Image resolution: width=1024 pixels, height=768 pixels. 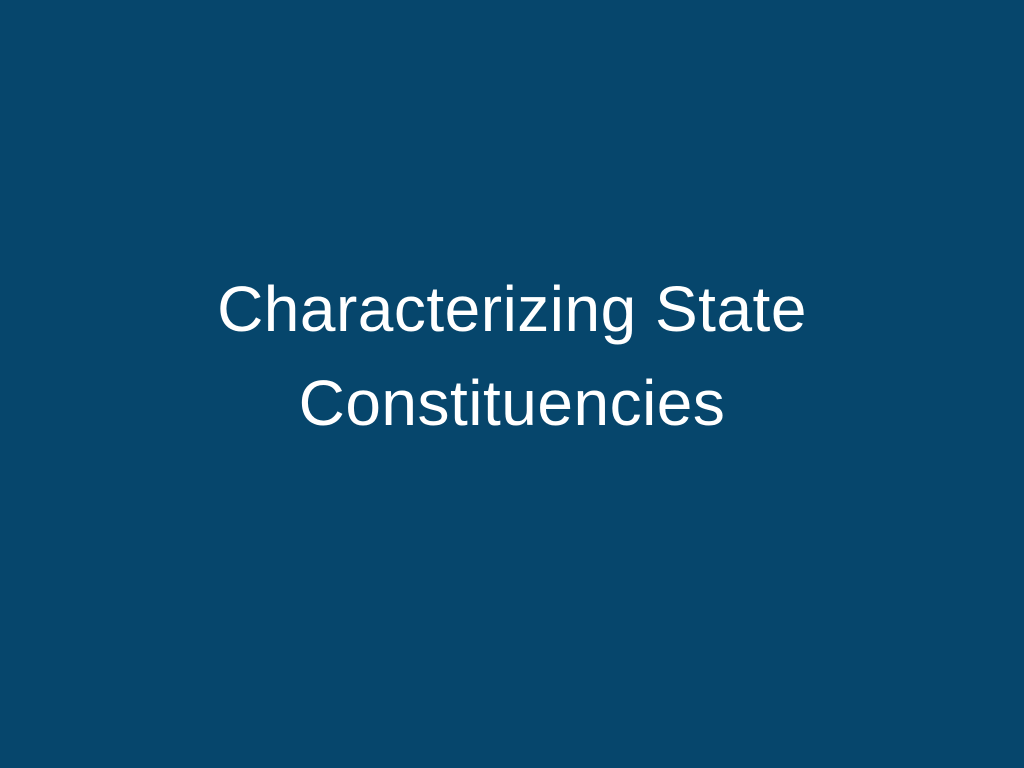 I want to click on slide-title-line-1: Characterizing State, so click(x=512, y=309).